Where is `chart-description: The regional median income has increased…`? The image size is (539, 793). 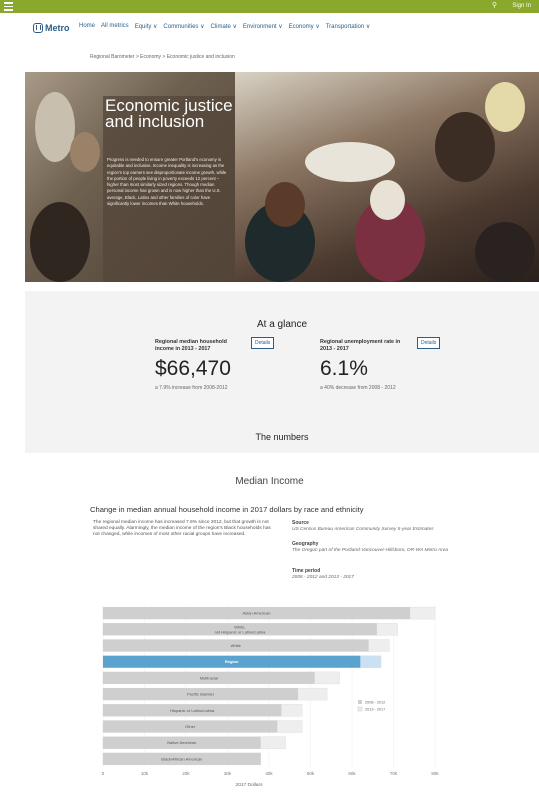 chart-description: The regional median income has increased… is located at coordinates (182, 529).